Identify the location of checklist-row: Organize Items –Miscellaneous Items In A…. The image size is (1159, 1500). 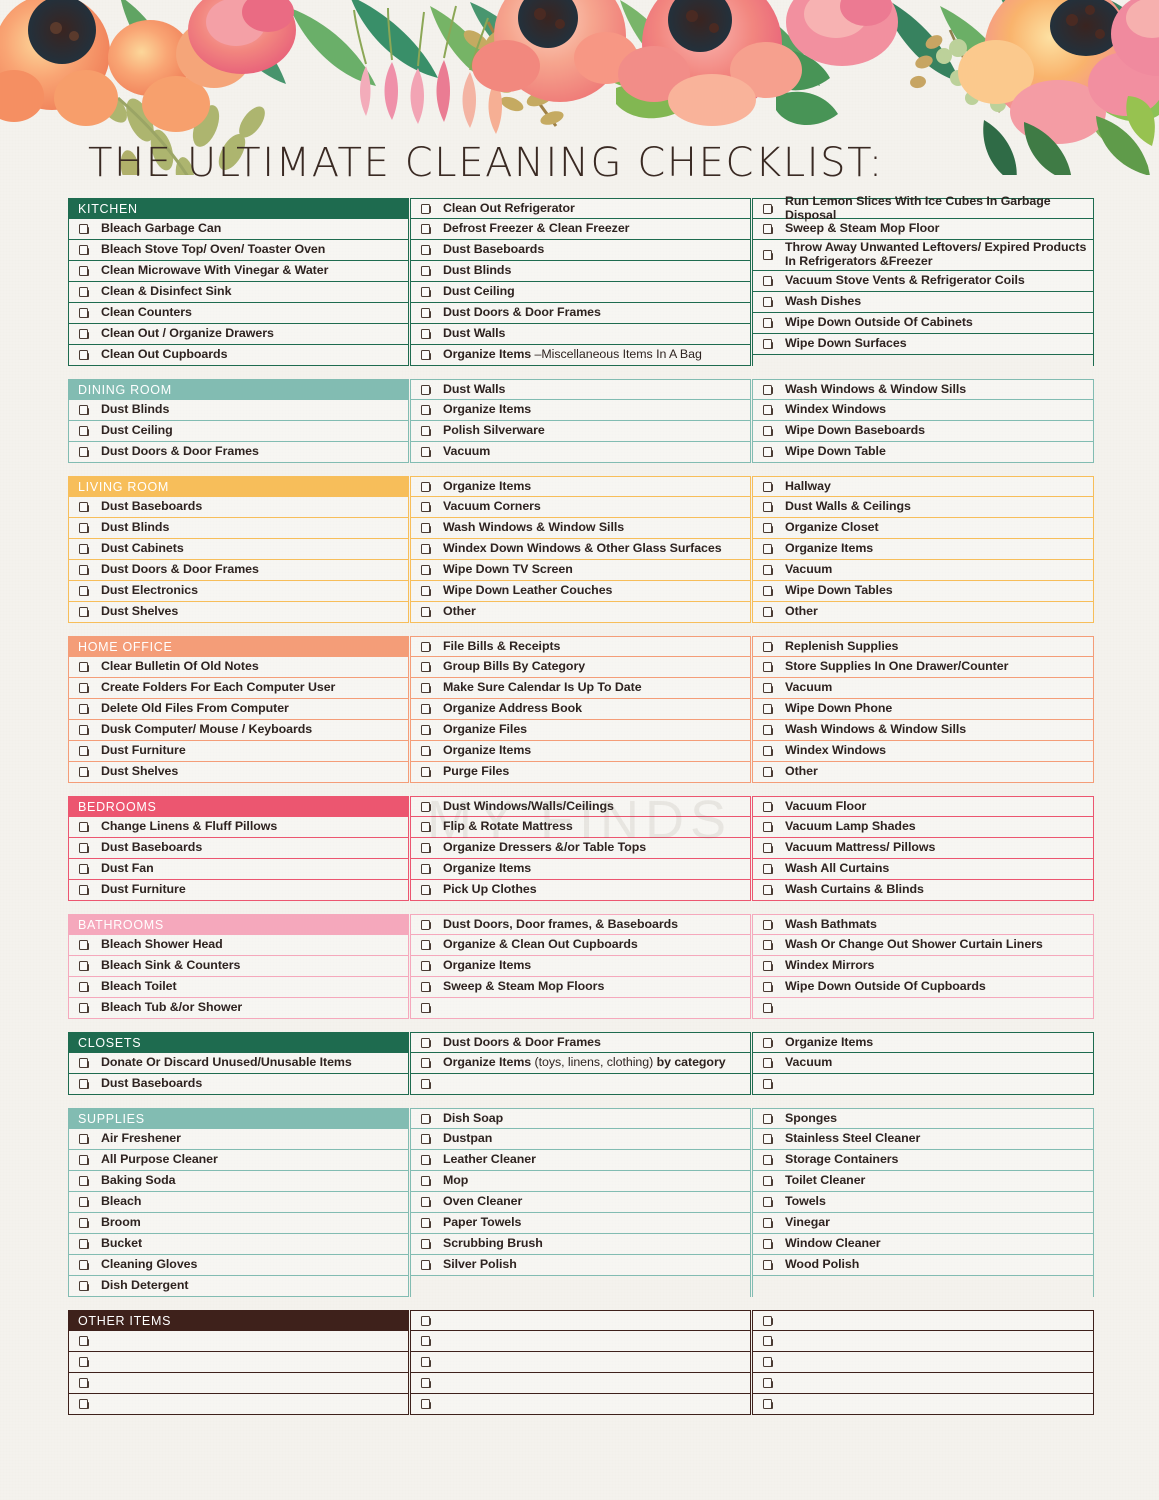
(580, 355).